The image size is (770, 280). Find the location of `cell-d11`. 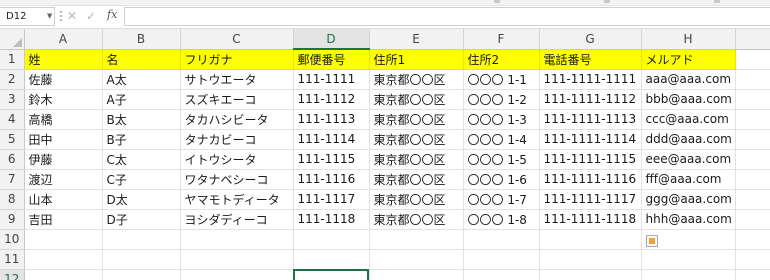

cell-d11 is located at coordinates (331, 259).